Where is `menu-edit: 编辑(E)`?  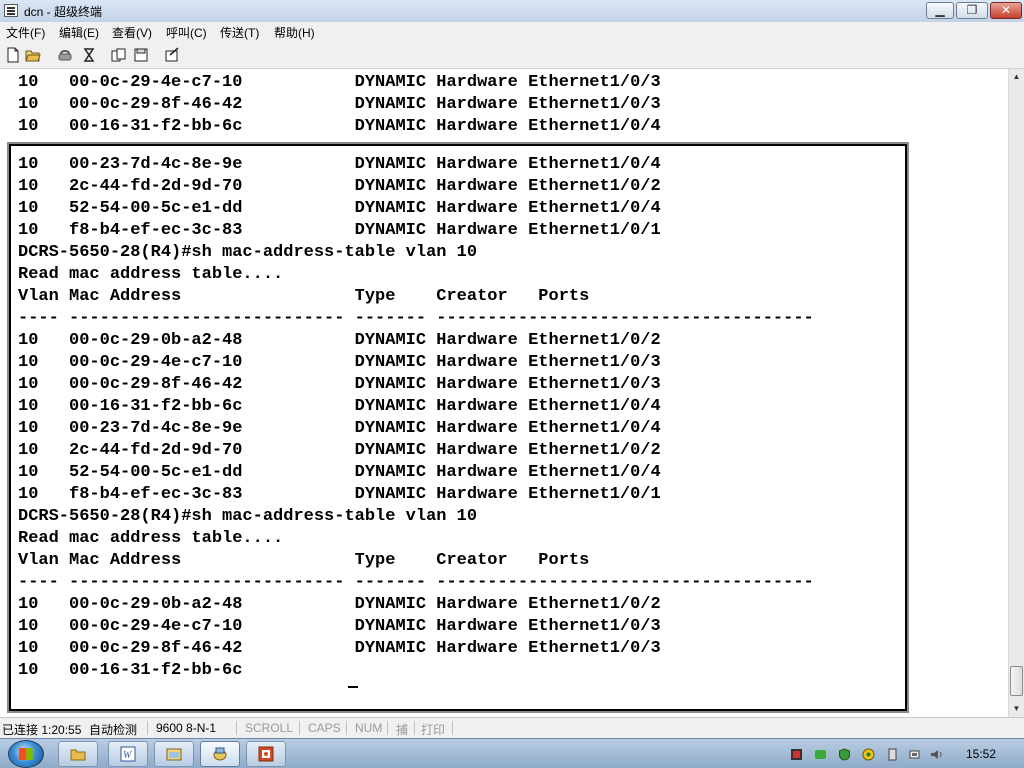
menu-edit: 编辑(E) is located at coordinates (79, 32).